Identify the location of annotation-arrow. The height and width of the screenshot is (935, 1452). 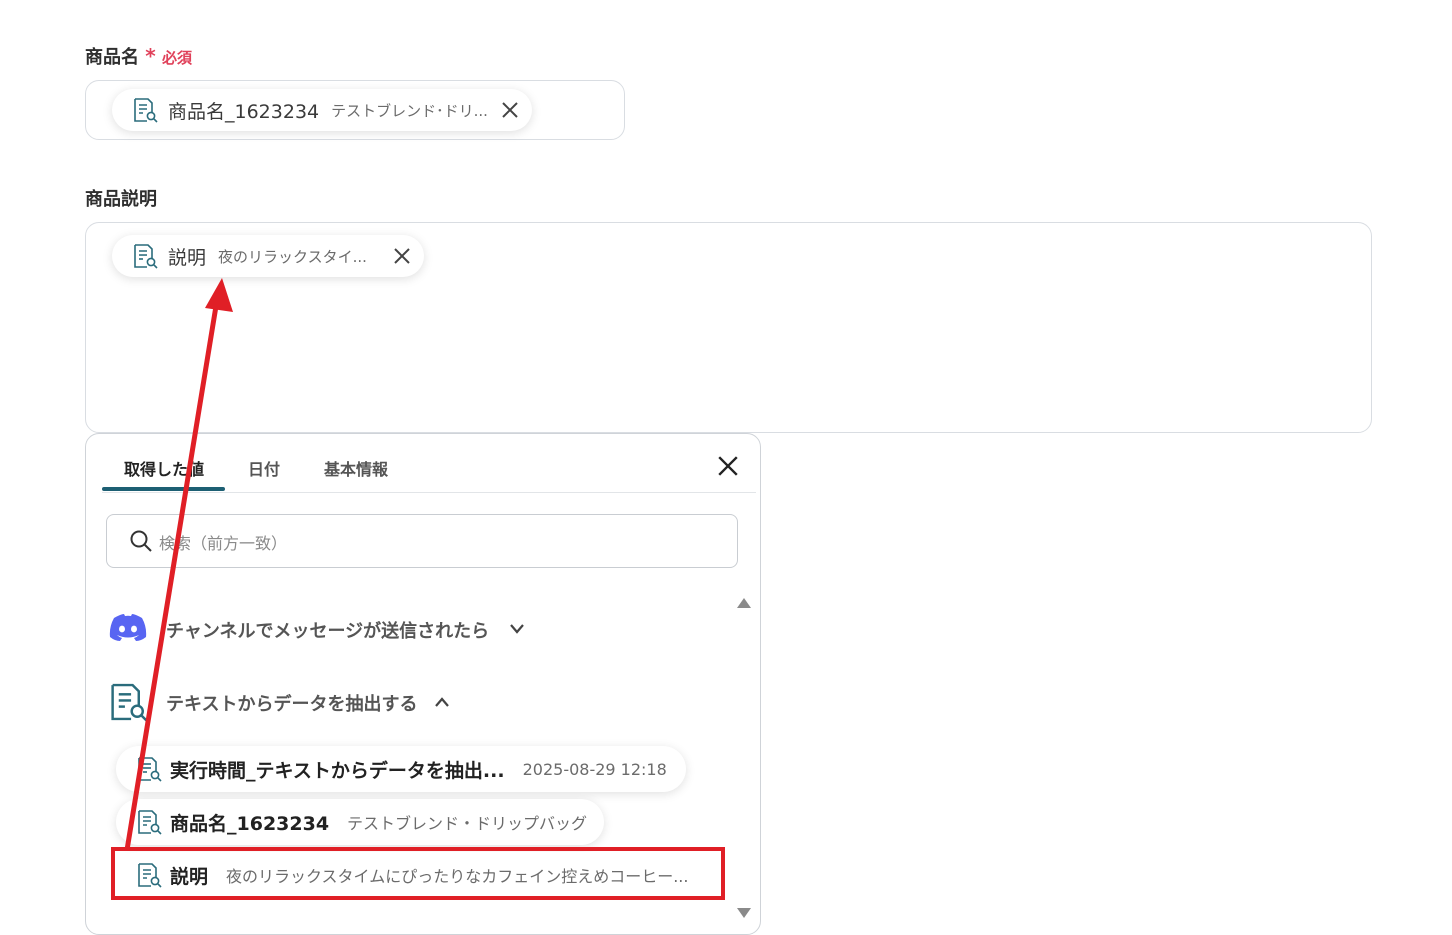
(178, 564).